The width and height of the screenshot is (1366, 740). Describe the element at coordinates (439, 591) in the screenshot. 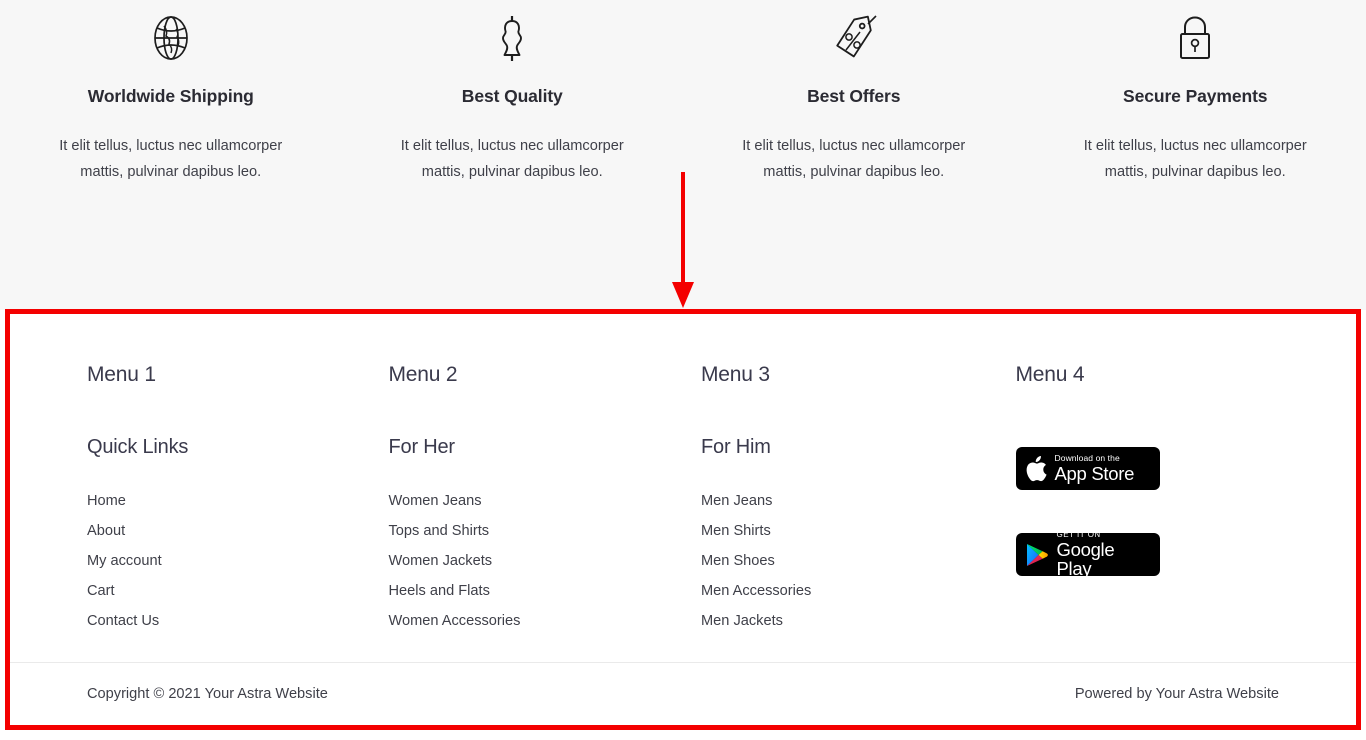

I see `footer-link-heels-and-flats: Heels and Flats` at that location.